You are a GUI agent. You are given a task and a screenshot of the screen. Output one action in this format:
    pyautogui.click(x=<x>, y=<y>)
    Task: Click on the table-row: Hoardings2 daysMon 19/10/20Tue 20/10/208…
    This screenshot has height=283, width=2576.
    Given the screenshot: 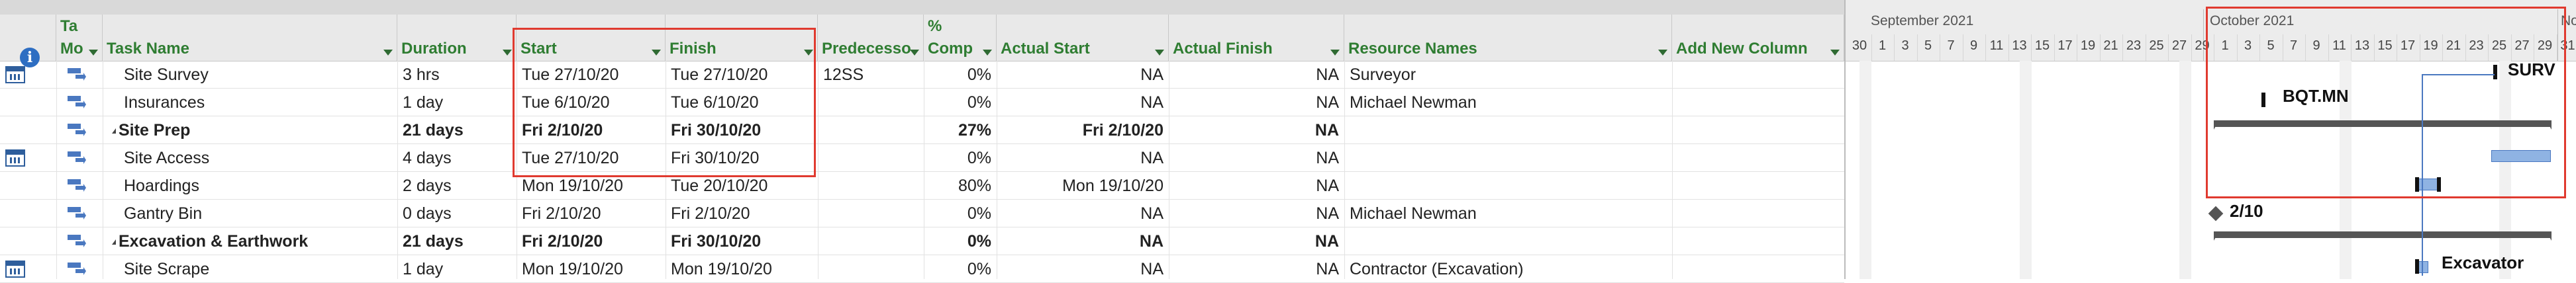 What is the action you would take?
    pyautogui.click(x=922, y=186)
    